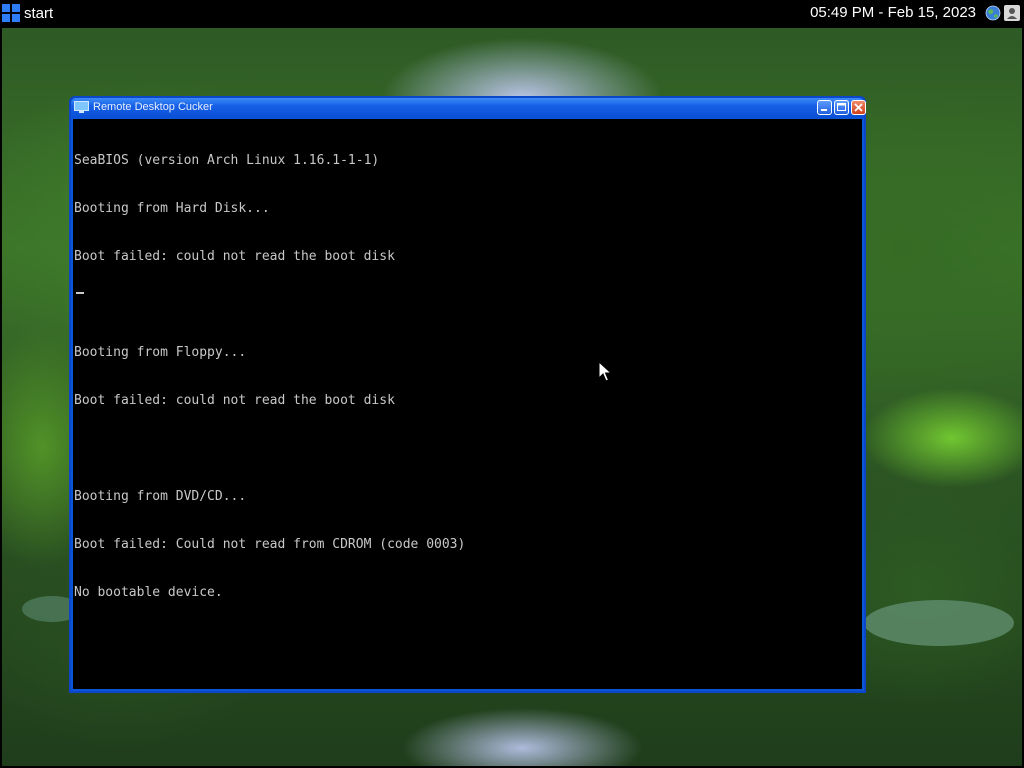 The height and width of the screenshot is (768, 1024). Describe the element at coordinates (227, 160) in the screenshot. I see `console-line: SeaBIOS (version Arch Linux 1.16.1-1-1)` at that location.